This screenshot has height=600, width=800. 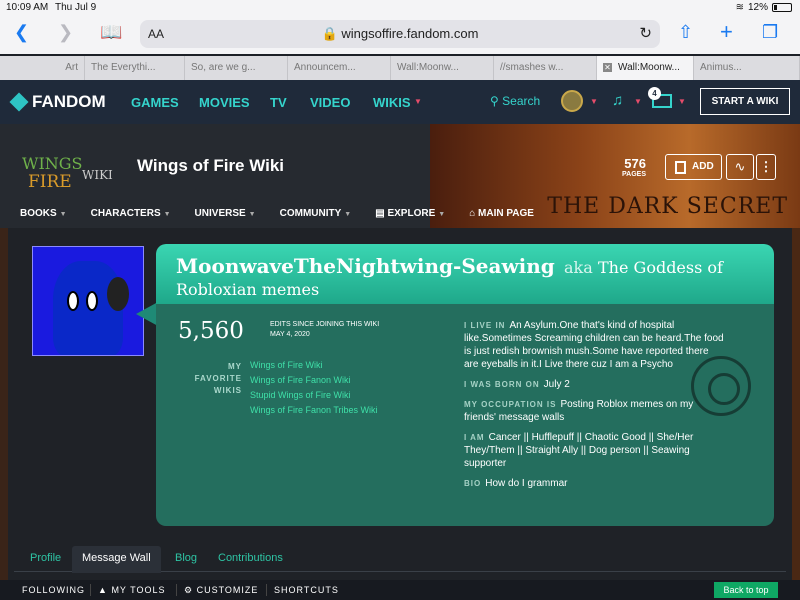 What do you see at coordinates (248, 289) in the screenshot?
I see `aka-value-line2: Robloxian memes` at bounding box center [248, 289].